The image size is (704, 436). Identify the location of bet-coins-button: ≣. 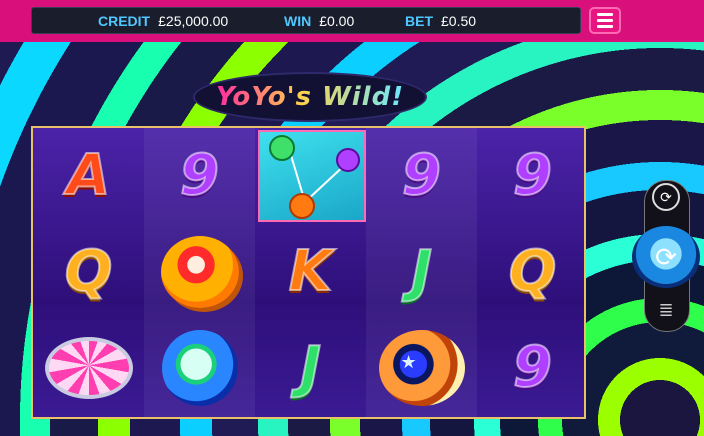
(666, 310).